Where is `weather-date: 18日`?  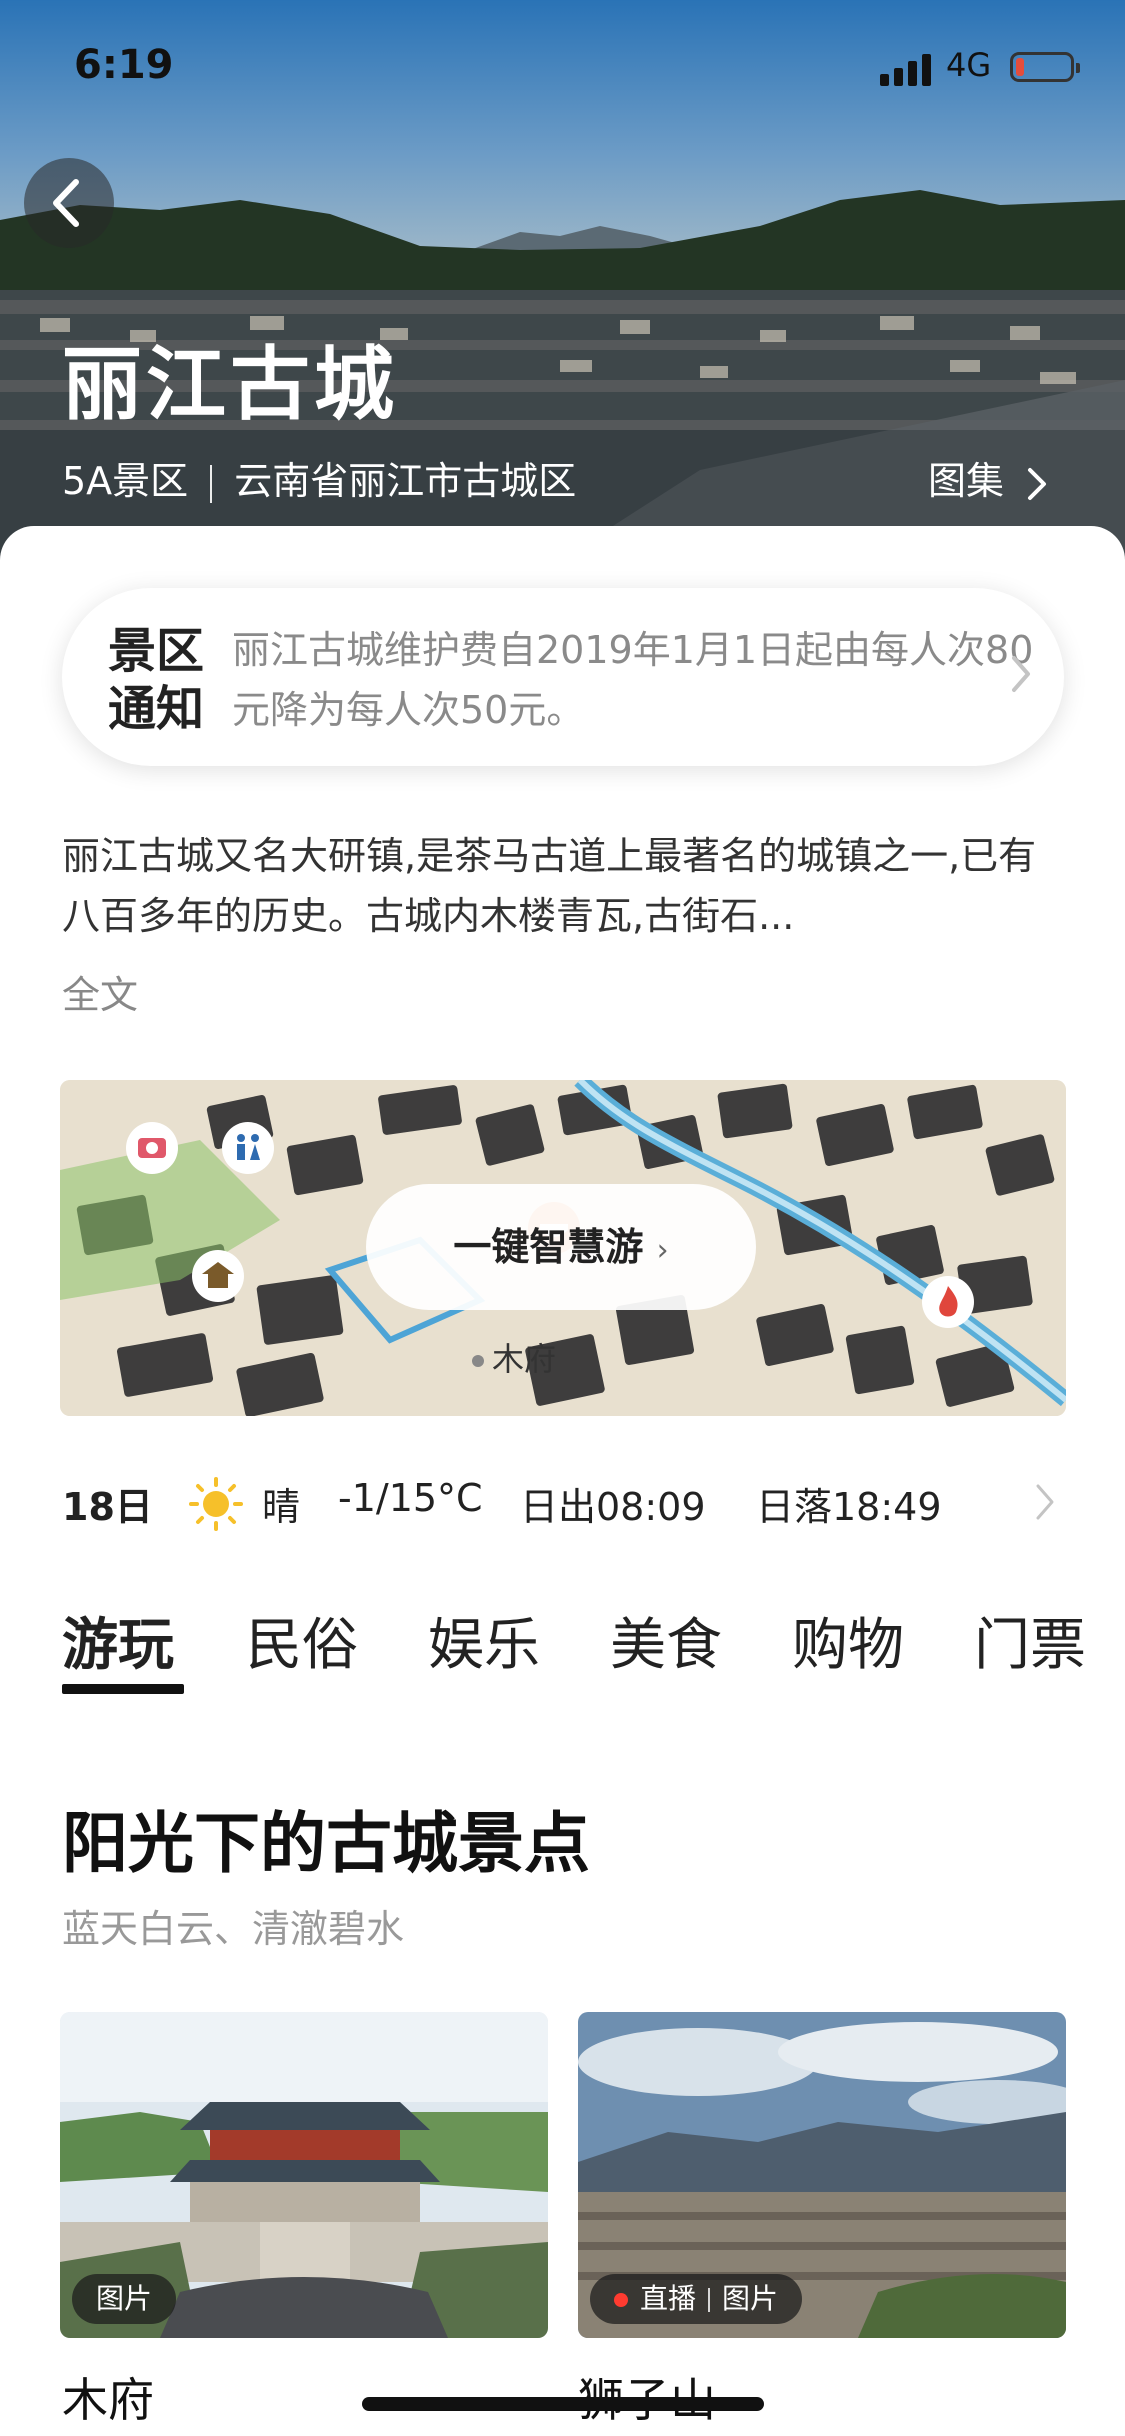 weather-date: 18日 is located at coordinates (107, 1507).